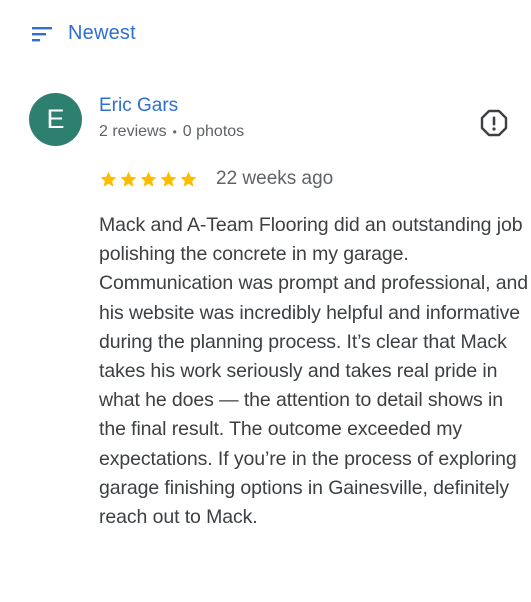 This screenshot has width=531, height=602. I want to click on avatar-initial: E, so click(55, 119).